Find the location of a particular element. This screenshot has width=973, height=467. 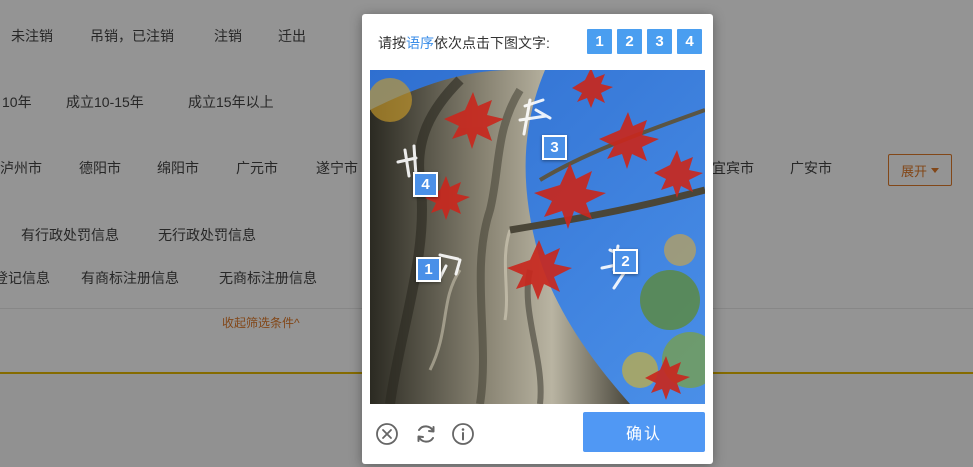

prompt-suffix: 依次点击下图文字: is located at coordinates (492, 43).